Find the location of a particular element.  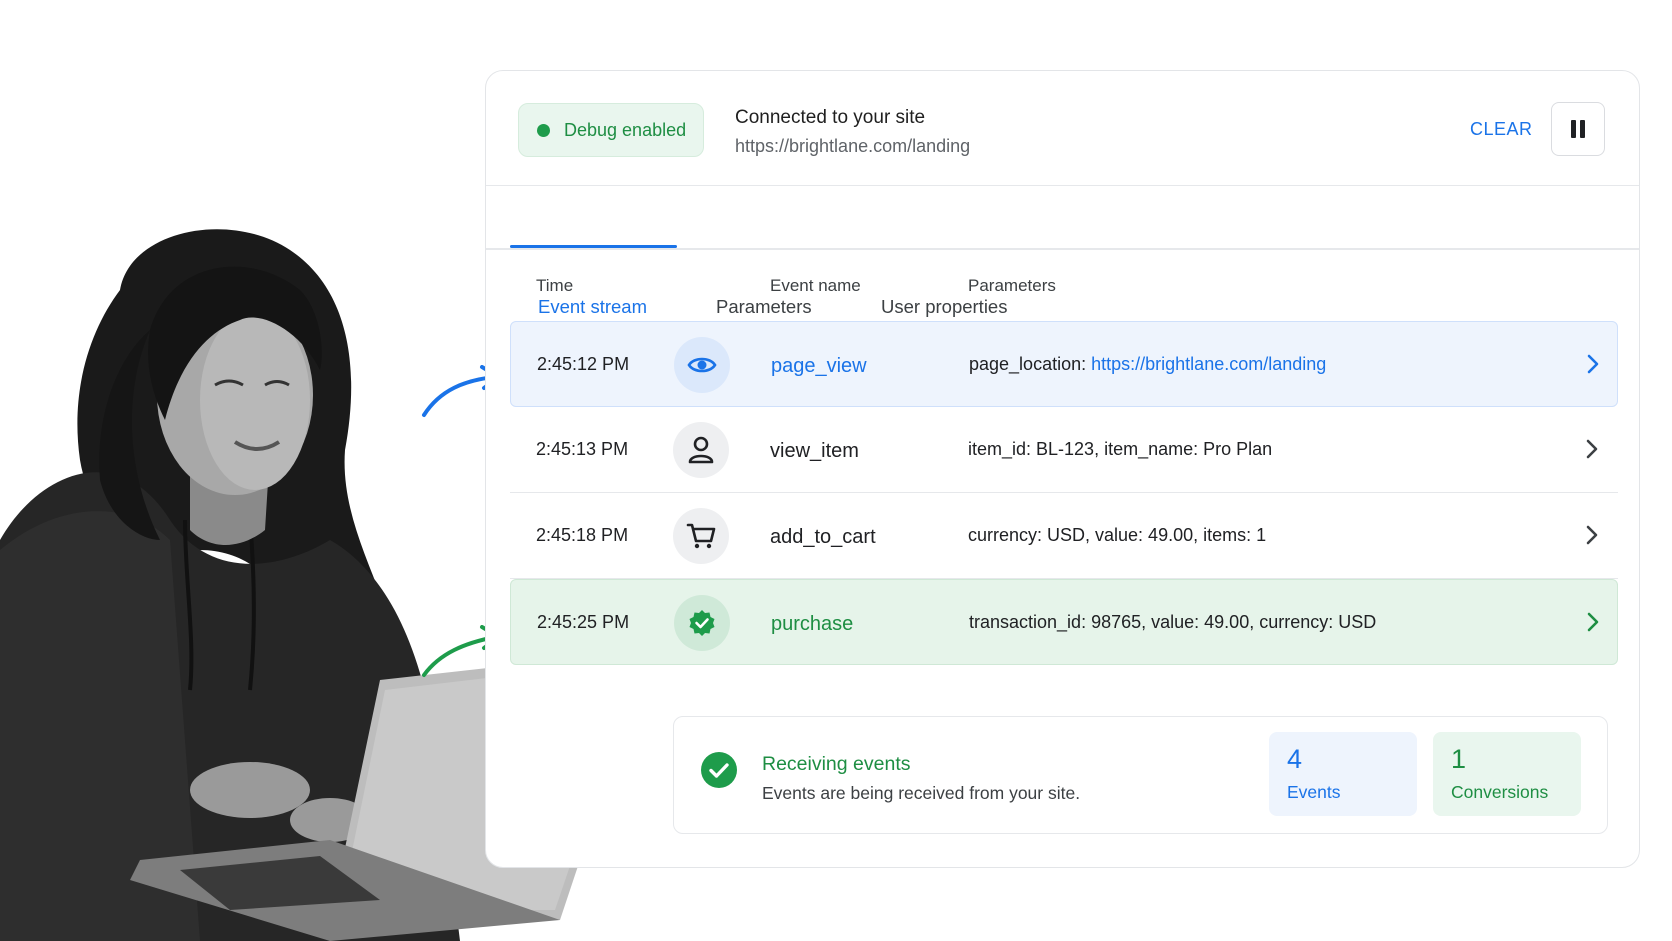

cart-icon is located at coordinates (701, 536).